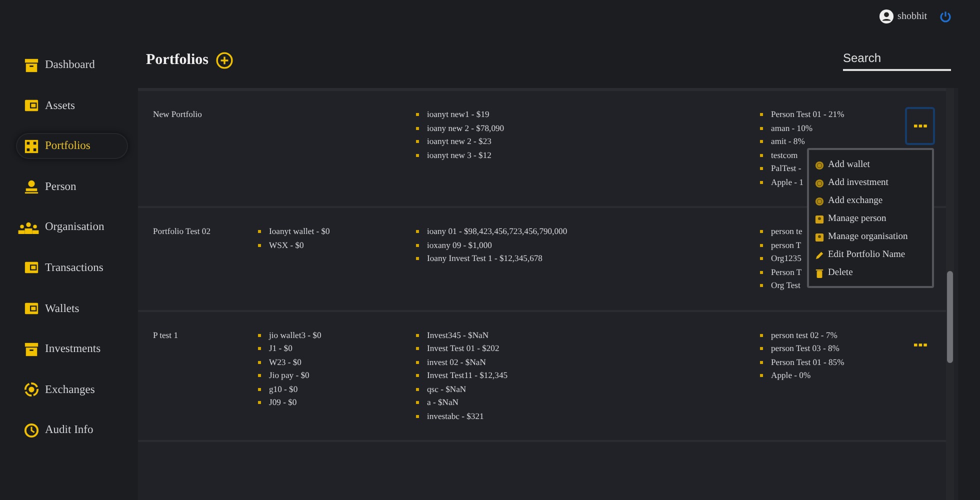  What do you see at coordinates (467, 375) in the screenshot?
I see `investment-entry: Invest Test11 - $12,345` at bounding box center [467, 375].